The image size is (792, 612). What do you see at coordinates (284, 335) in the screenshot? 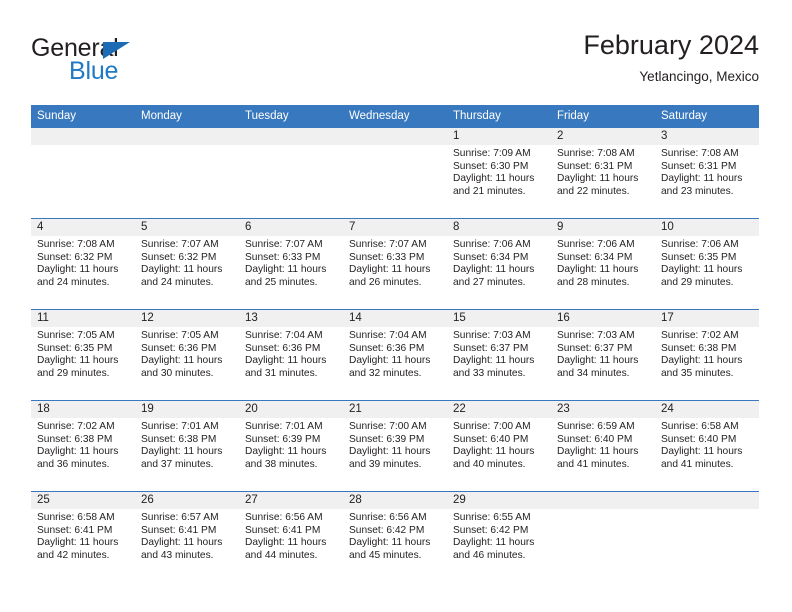
I see `sunrise-line: Sunrise: 7:04 AM` at bounding box center [284, 335].